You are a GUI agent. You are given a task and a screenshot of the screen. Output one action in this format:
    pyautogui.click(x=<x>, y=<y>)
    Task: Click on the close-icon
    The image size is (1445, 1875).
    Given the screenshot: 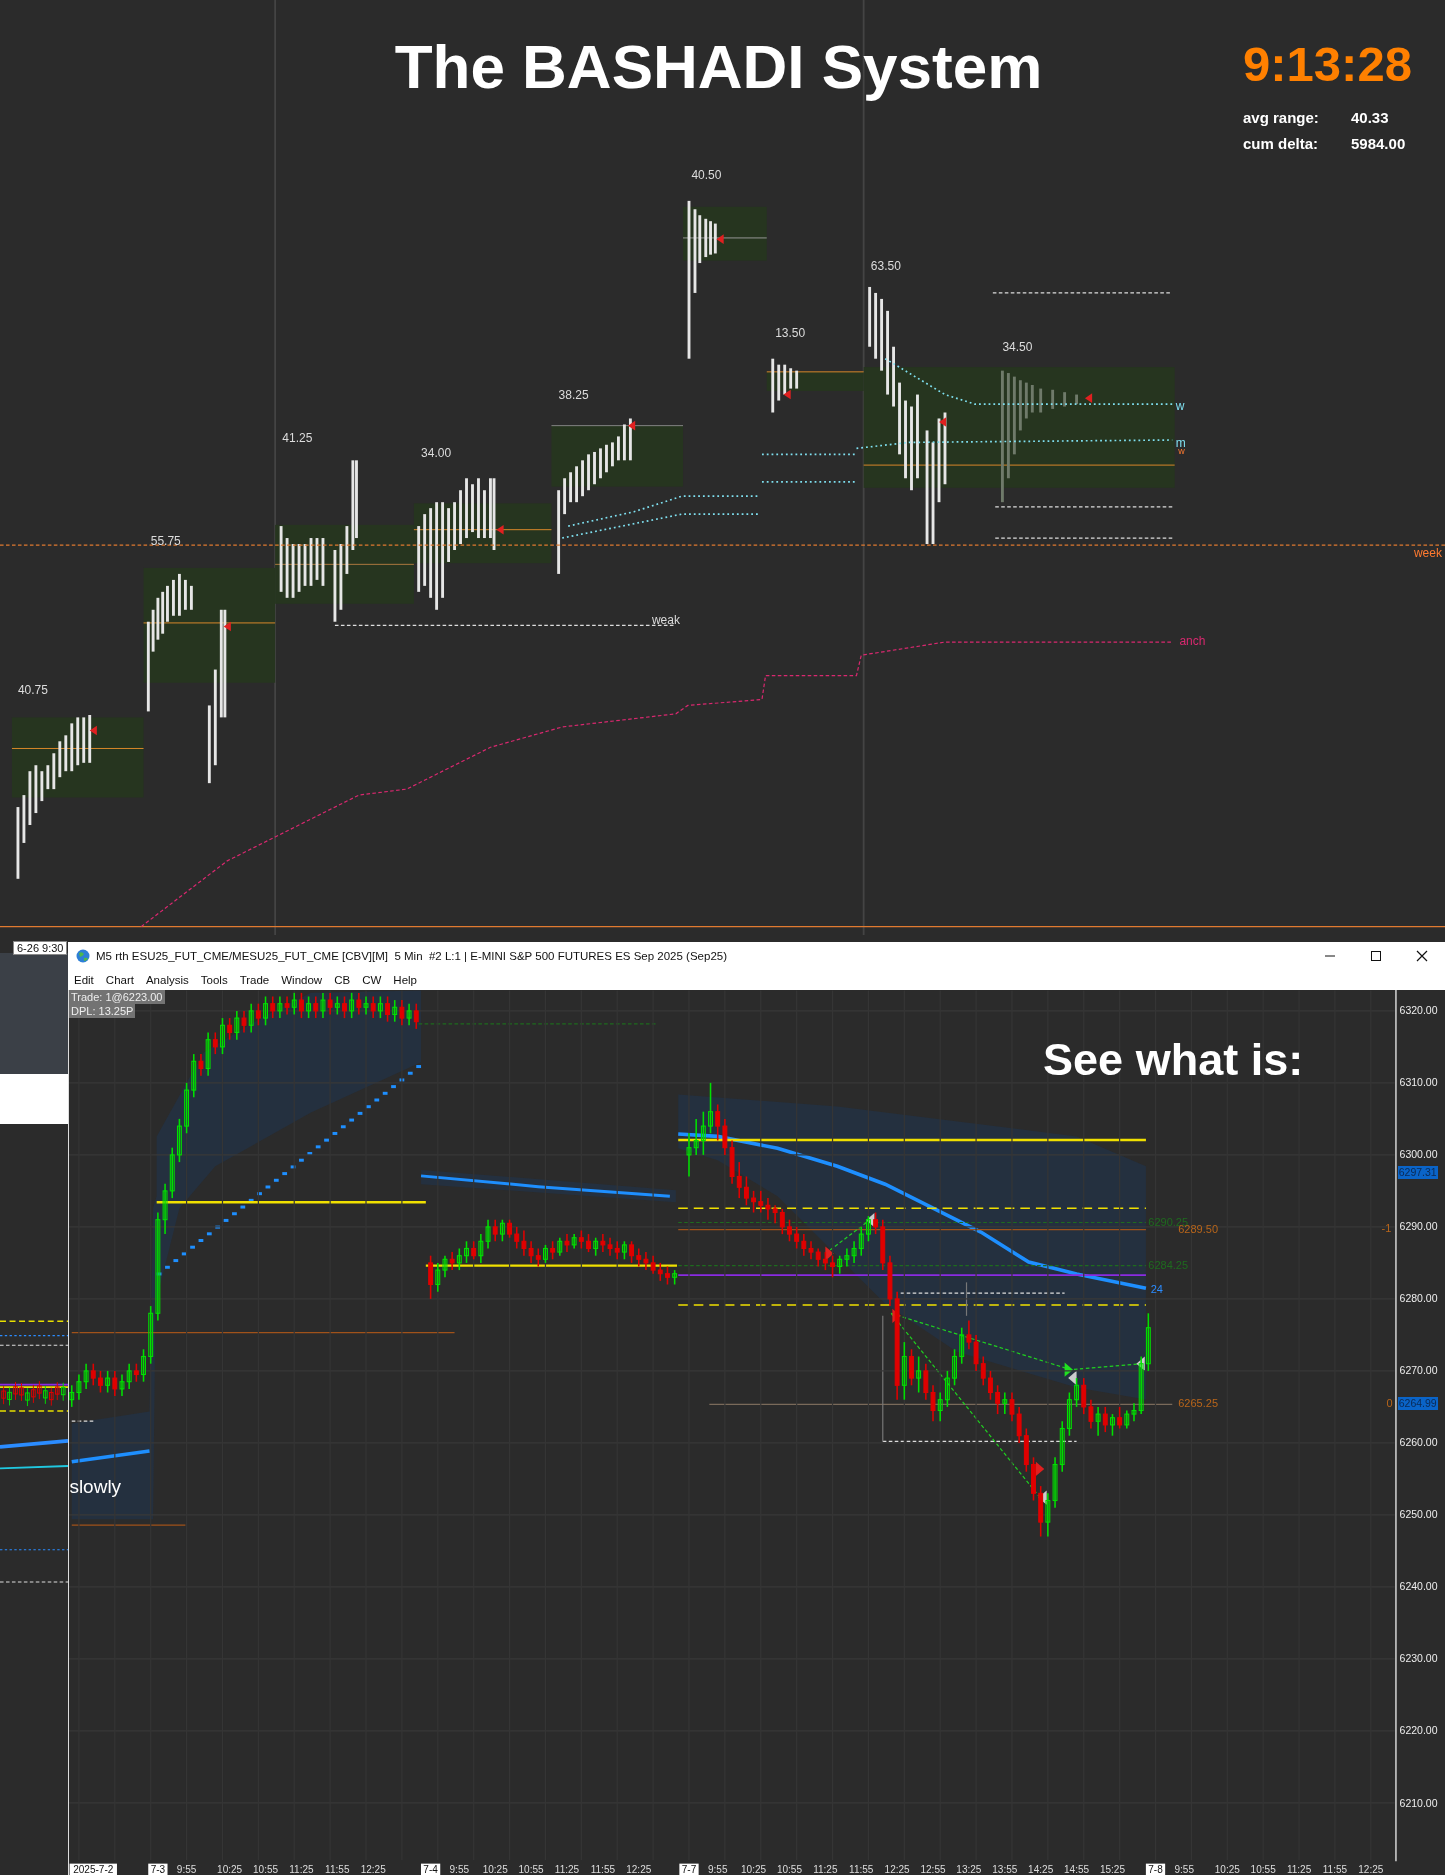 What is the action you would take?
    pyautogui.click(x=1422, y=956)
    